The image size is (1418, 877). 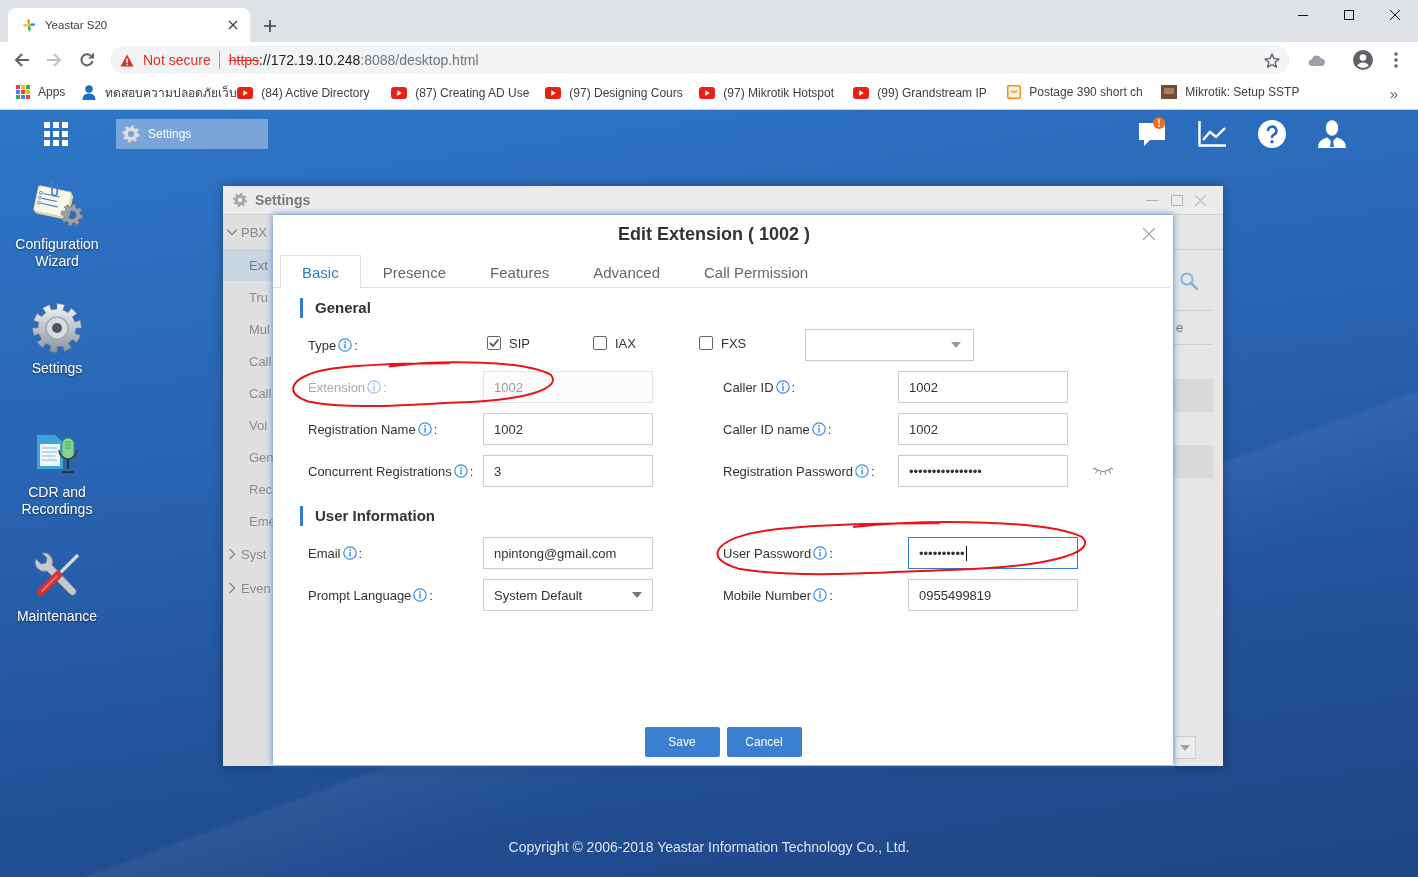 I want to click on section-heading: General, so click(x=335, y=308).